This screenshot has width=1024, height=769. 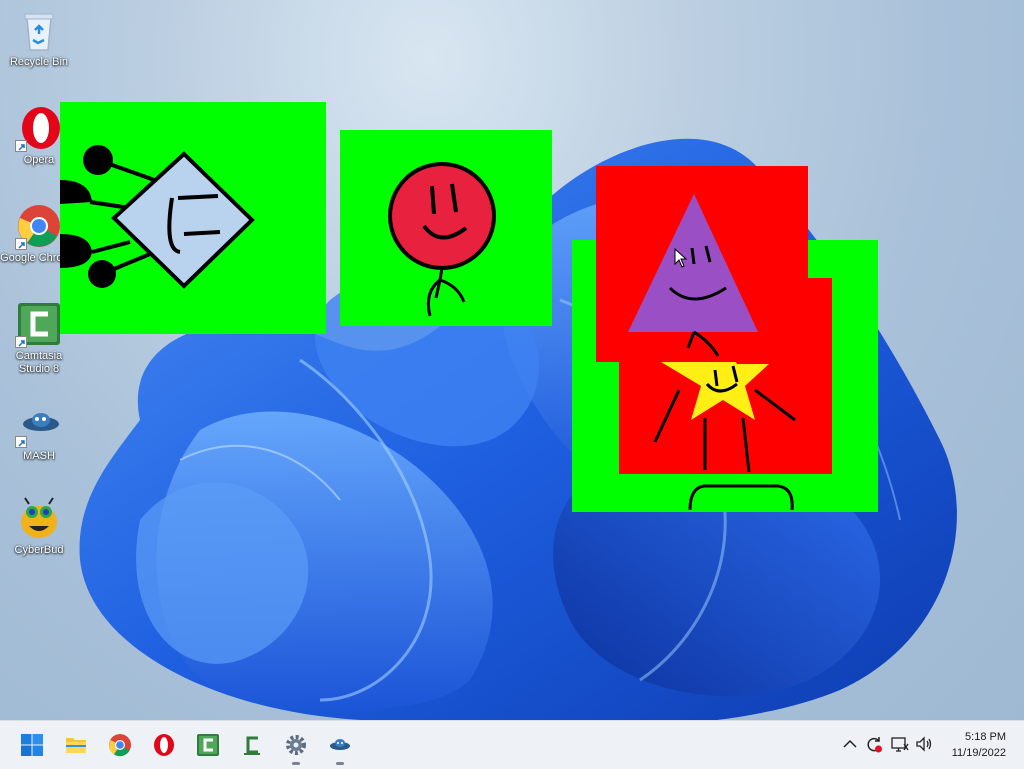 What do you see at coordinates (39, 62) in the screenshot?
I see `desktop-icon-label: Recycle Bin` at bounding box center [39, 62].